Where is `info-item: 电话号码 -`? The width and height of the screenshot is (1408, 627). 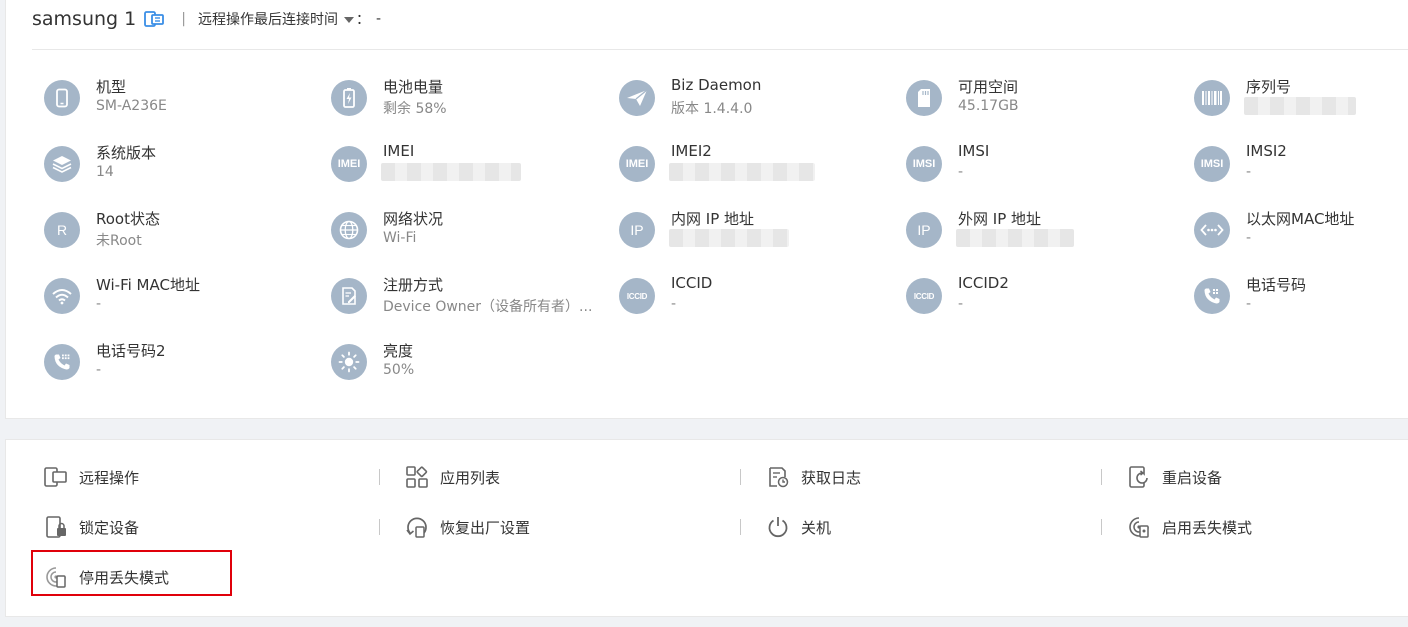
info-item: 电话号码 - is located at coordinates (1301, 296).